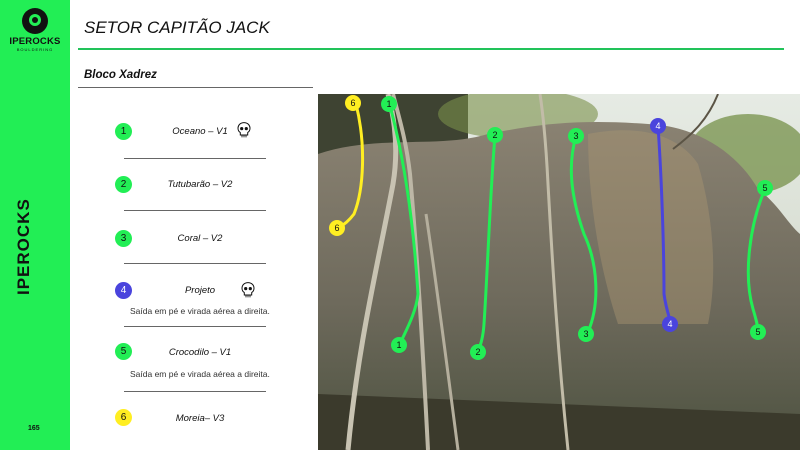 The height and width of the screenshot is (469, 800). I want to click on iperocks-logo: IPEROCKS BOULDERING, so click(35, 30).